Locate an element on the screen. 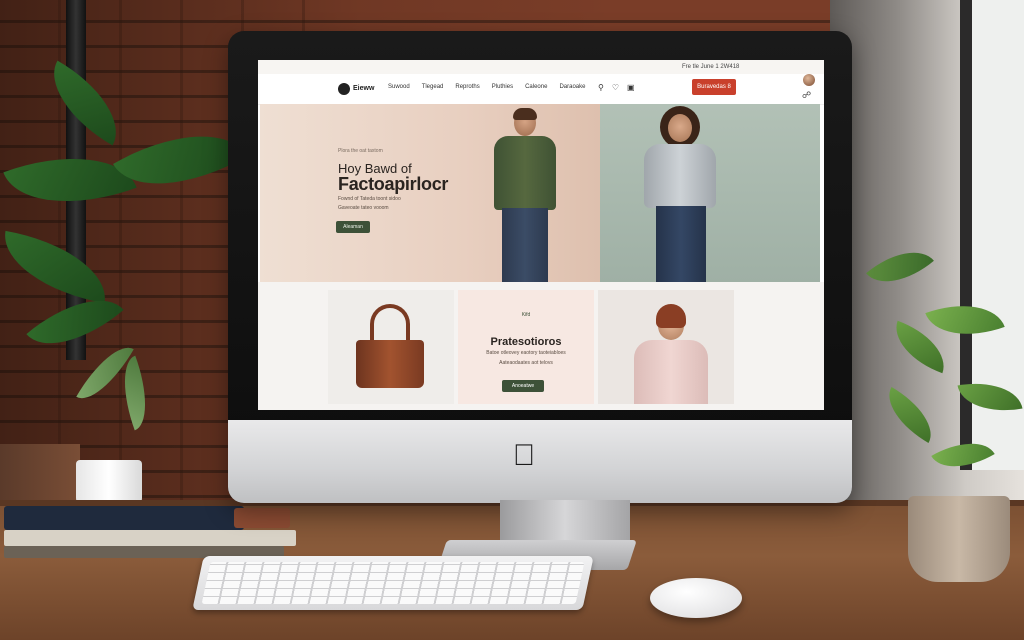  promo-button: Anoeatwe is located at coordinates (523, 386).